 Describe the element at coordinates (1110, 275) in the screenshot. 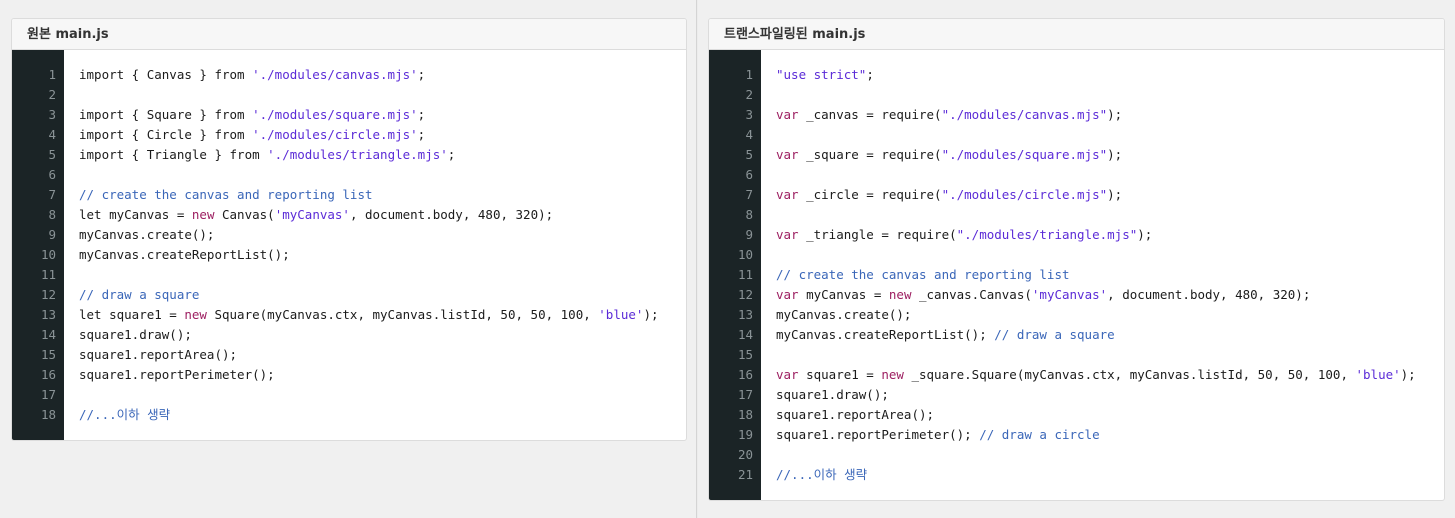

I see `code-line: // create the canvas and reporting list` at that location.